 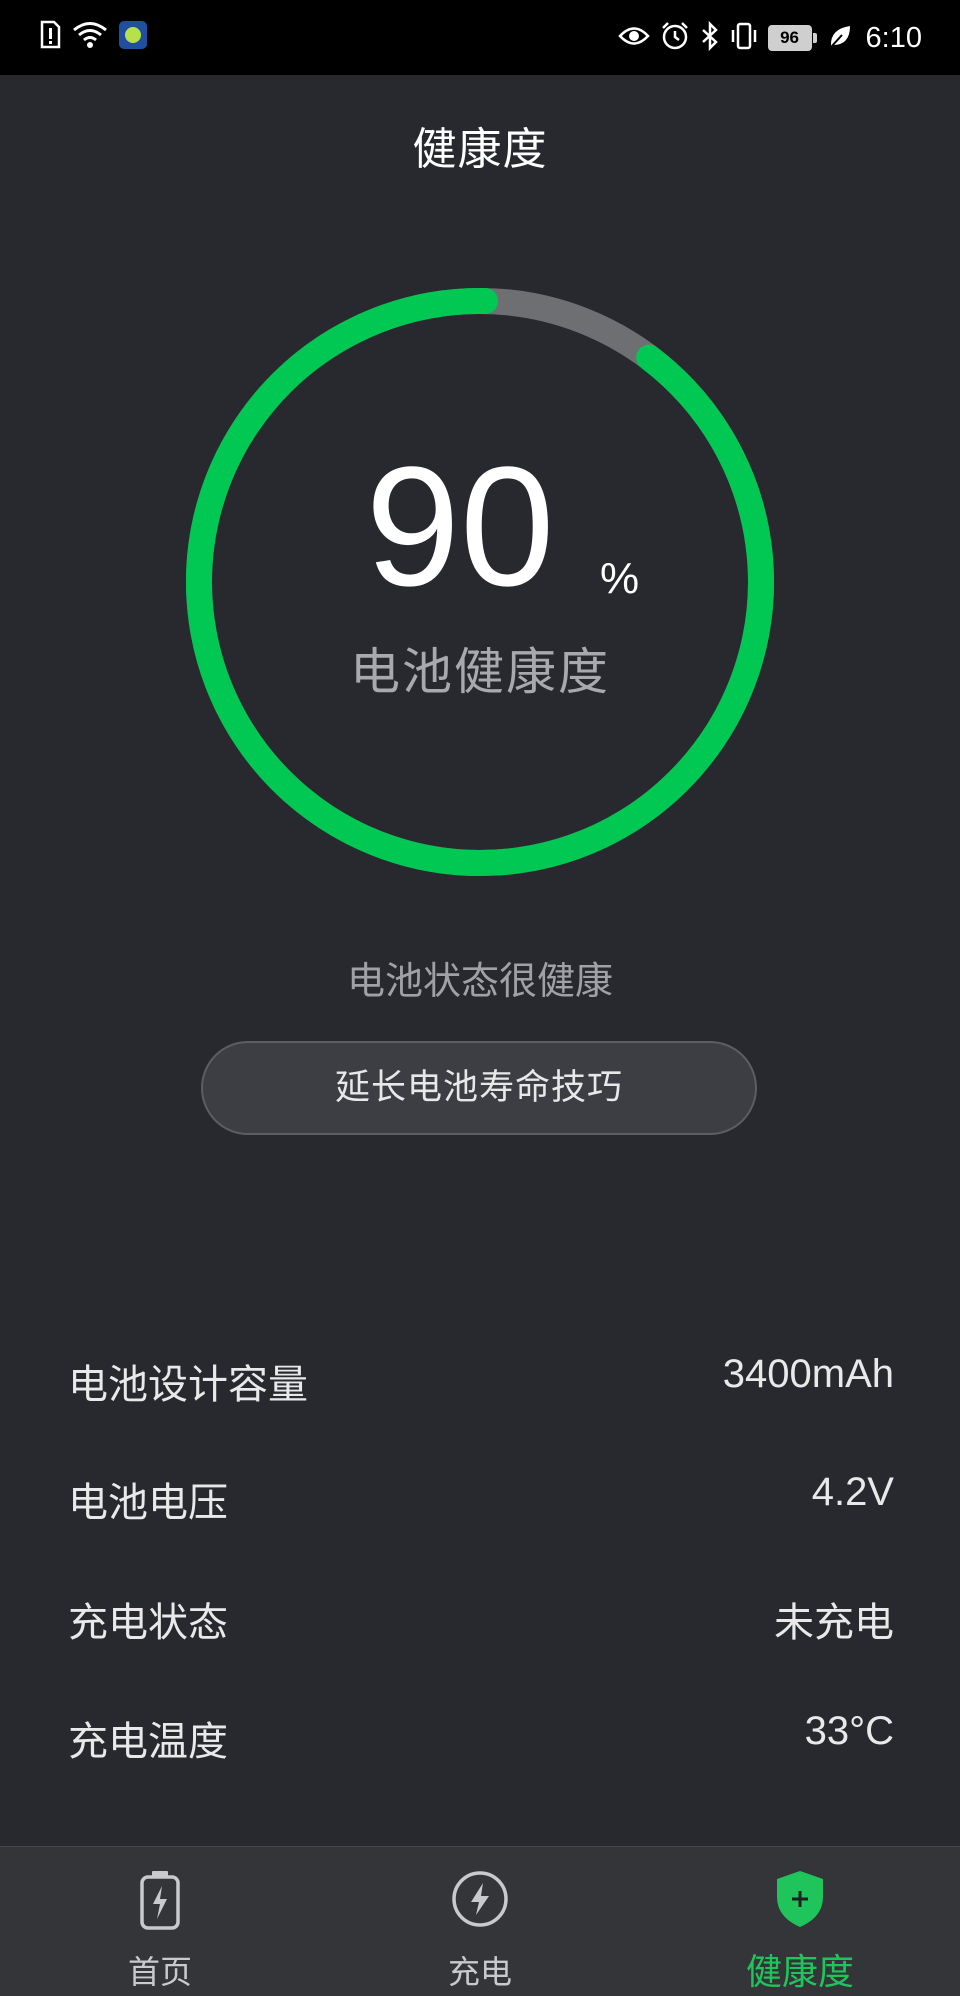 I want to click on nav-item-health: 健康度, so click(x=800, y=1921).